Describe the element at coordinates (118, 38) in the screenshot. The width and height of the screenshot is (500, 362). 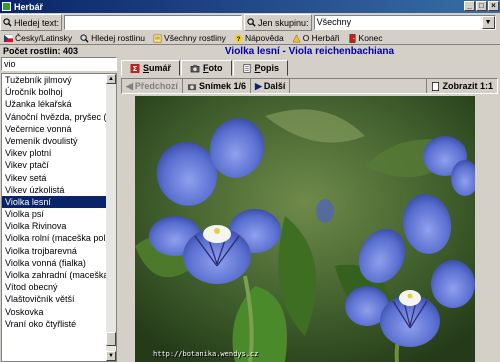
I see `toolbar-label: Hledej rostlinu` at that location.